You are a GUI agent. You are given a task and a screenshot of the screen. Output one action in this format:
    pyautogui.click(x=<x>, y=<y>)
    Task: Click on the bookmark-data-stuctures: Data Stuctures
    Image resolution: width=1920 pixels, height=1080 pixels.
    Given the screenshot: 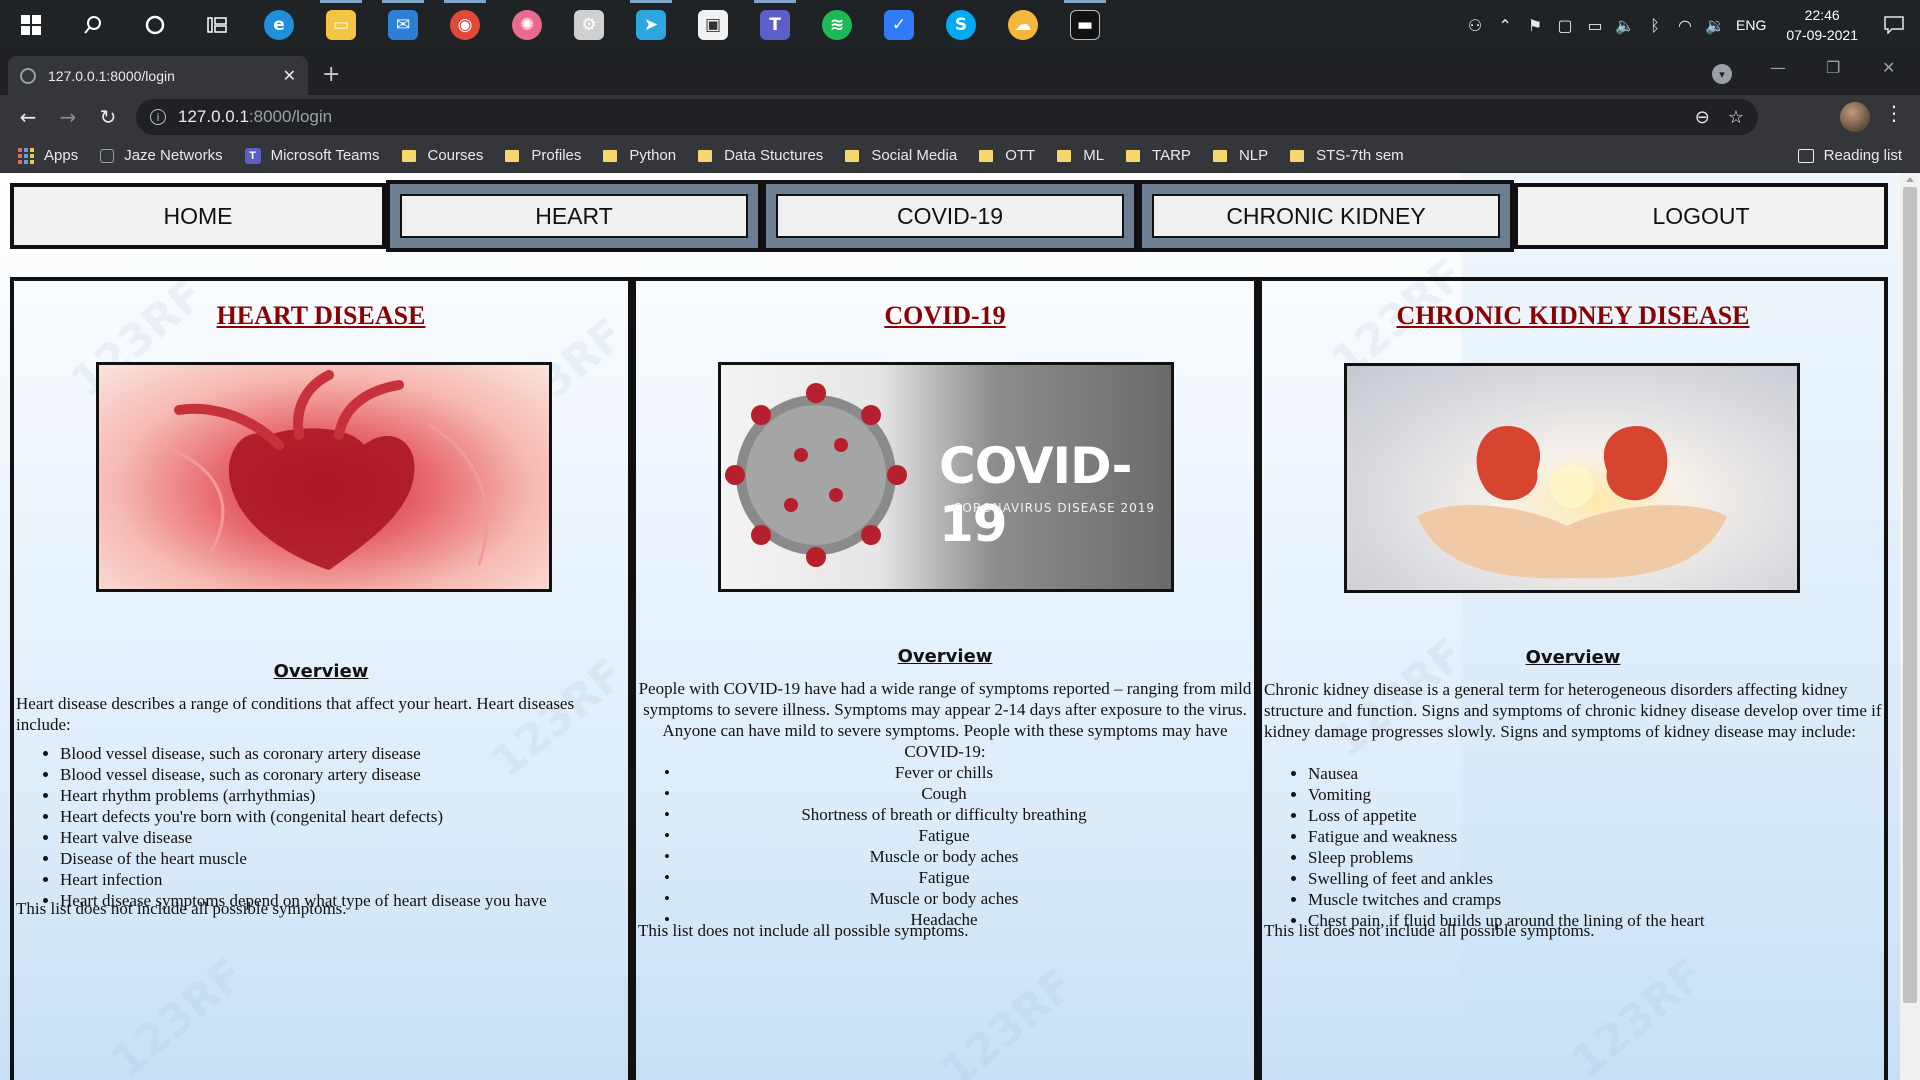 What is the action you would take?
    pyautogui.click(x=760, y=155)
    